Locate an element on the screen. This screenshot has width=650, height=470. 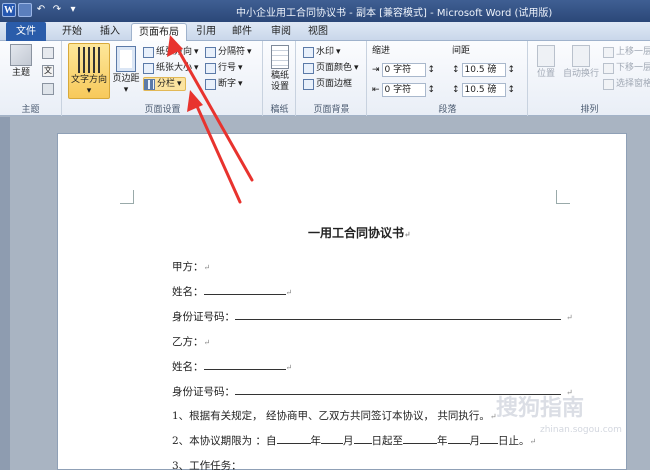
line-numbers-icon is located at coordinates (210, 68).